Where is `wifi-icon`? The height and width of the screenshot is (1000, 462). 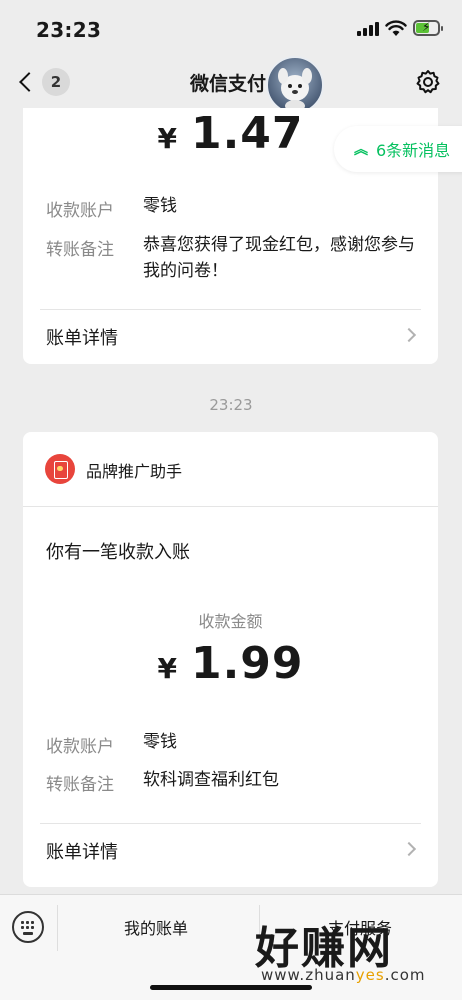 wifi-icon is located at coordinates (396, 28).